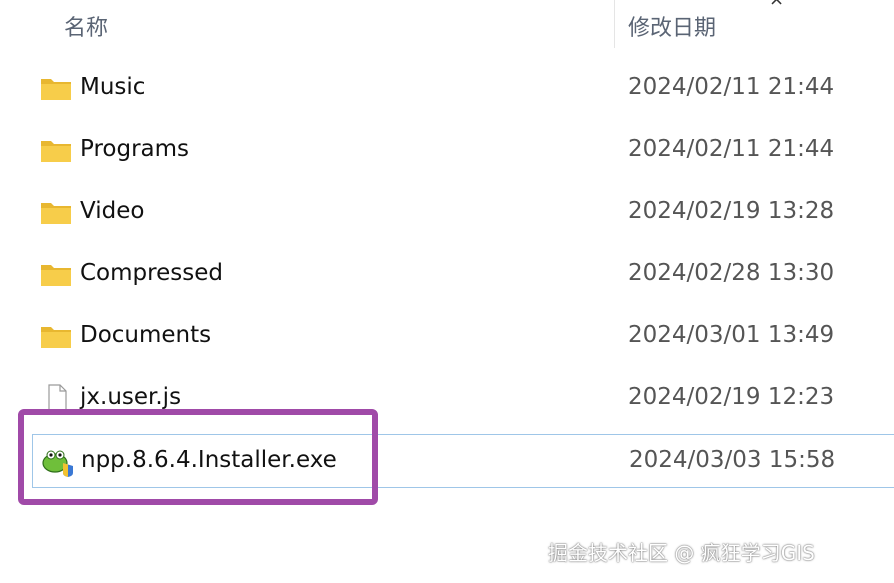 This screenshot has height=583, width=894. I want to click on file-date: 2024/03/01 13:49, so click(731, 335).